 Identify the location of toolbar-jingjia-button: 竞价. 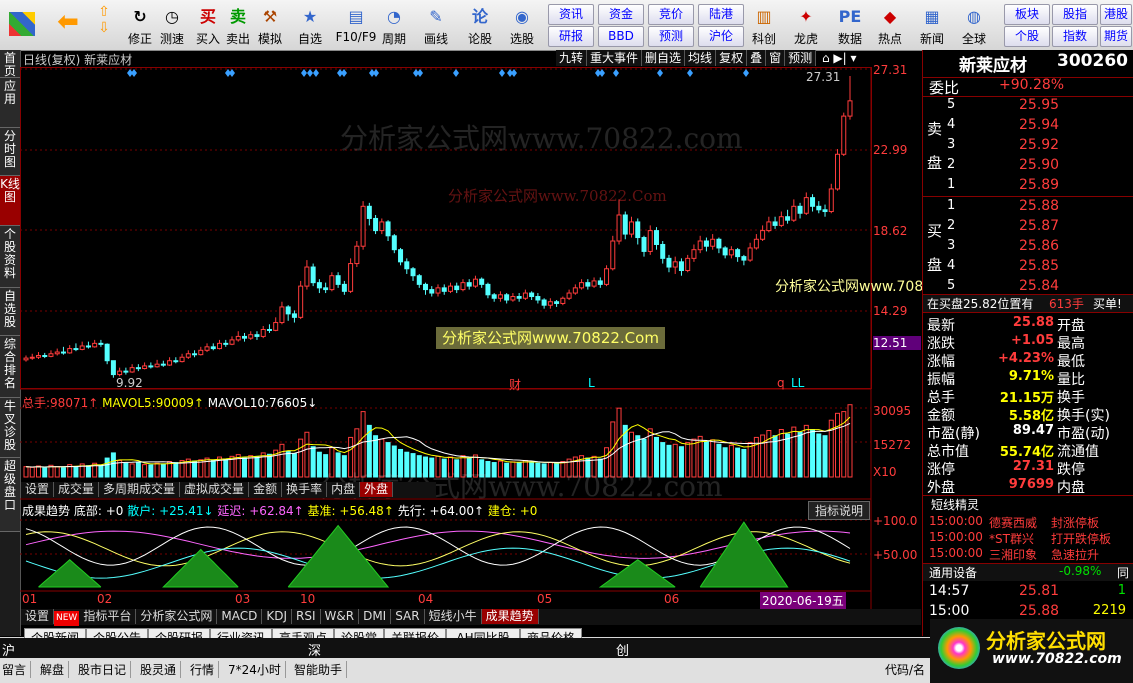
(671, 14).